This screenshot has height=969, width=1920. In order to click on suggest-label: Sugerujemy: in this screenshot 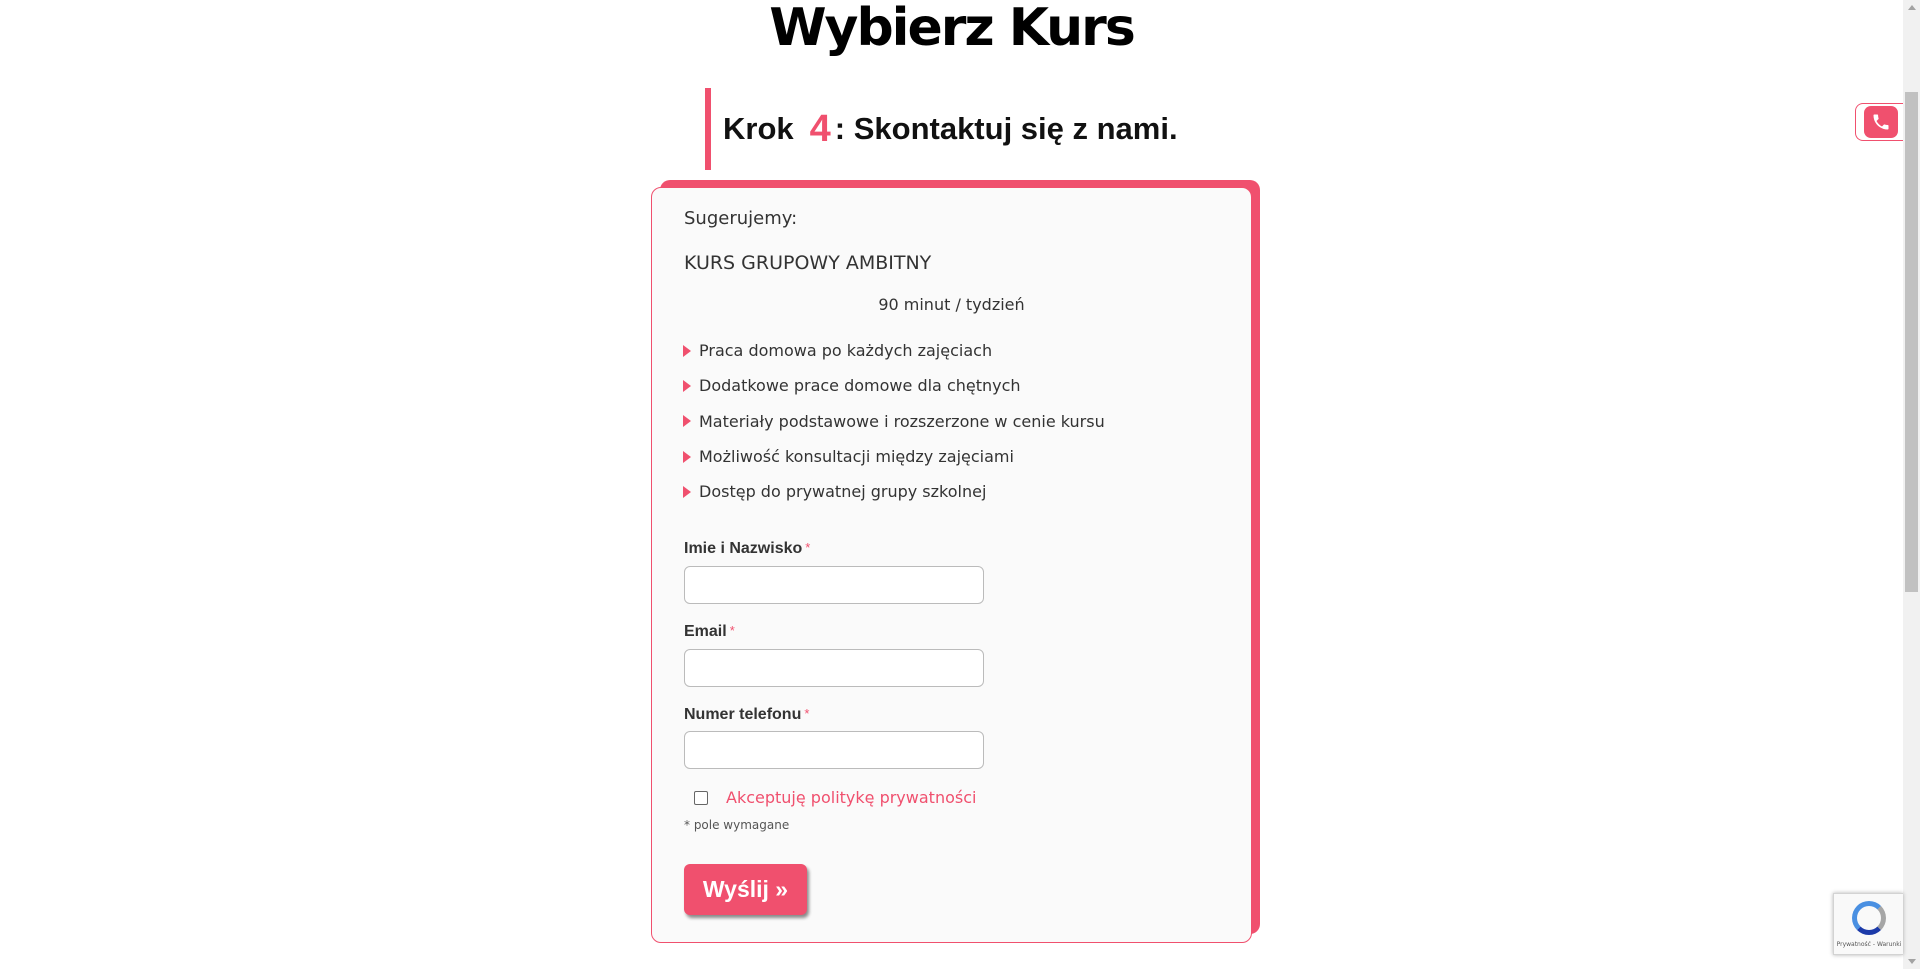, I will do `click(741, 218)`.